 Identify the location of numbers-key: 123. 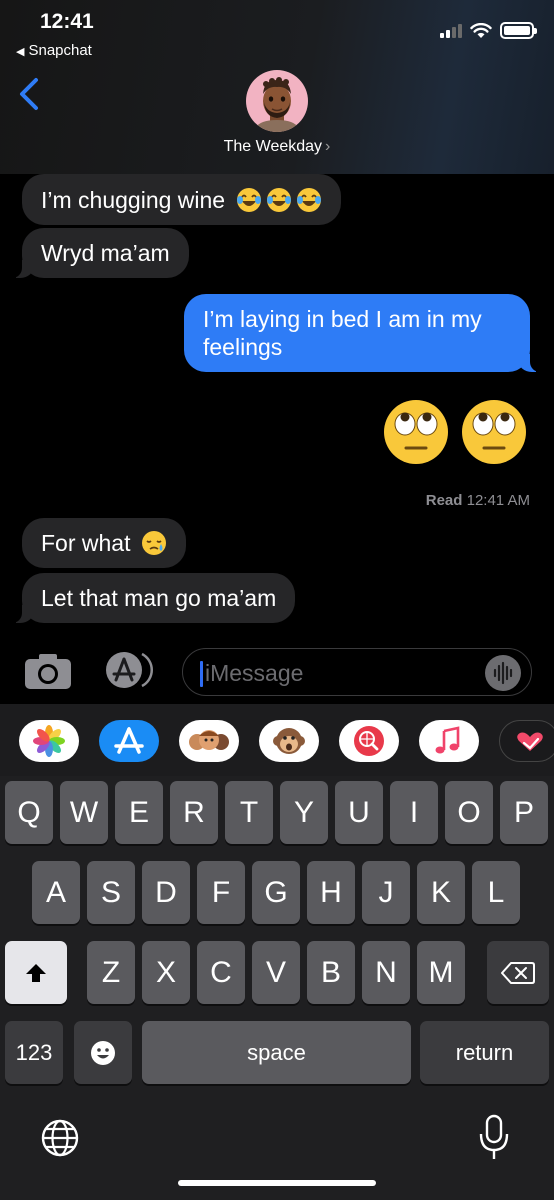
(34, 1052).